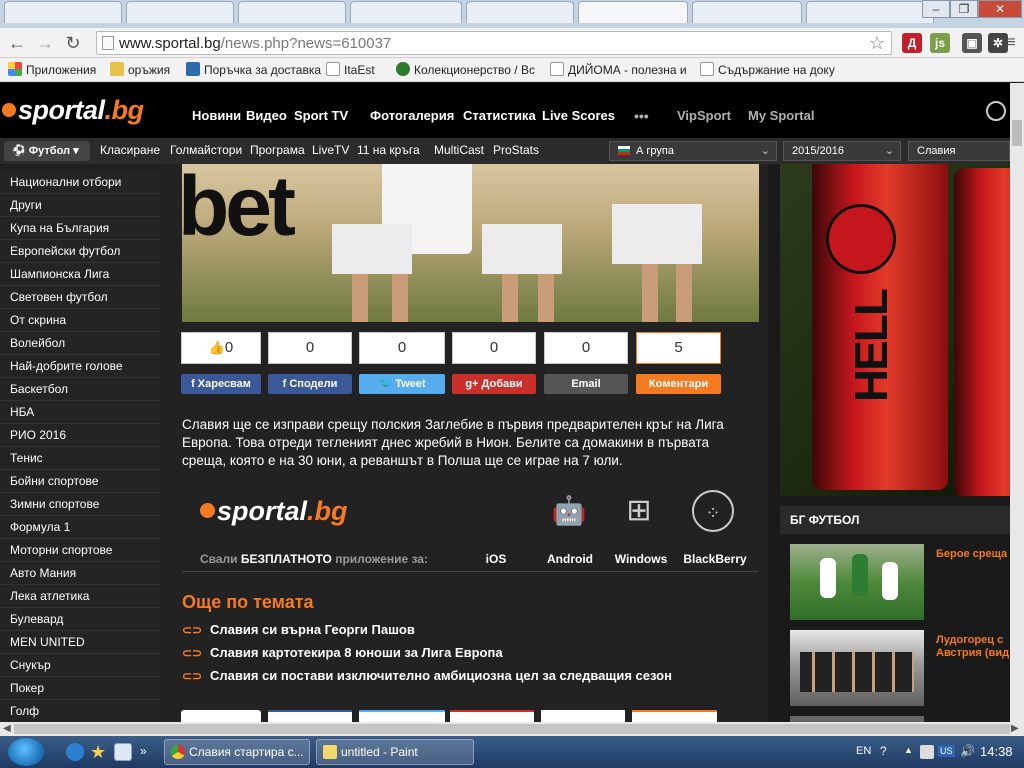 Image resolution: width=1024 pixels, height=768 pixels. Describe the element at coordinates (857, 668) in the screenshot. I see `news-thumbnail` at that location.